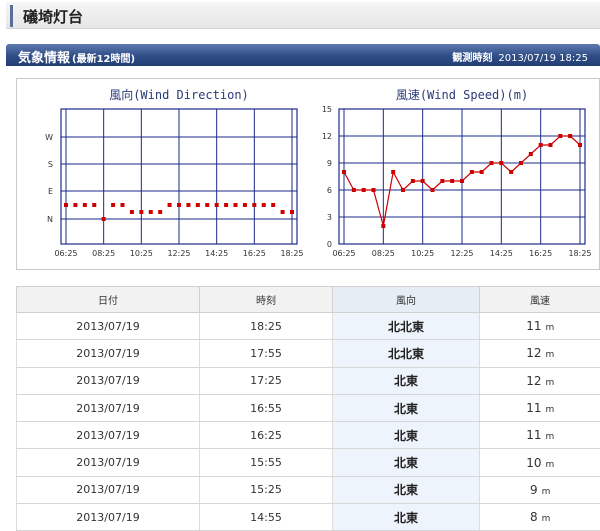 The height and width of the screenshot is (531, 600). I want to click on cell-time: 15:55, so click(266, 462).